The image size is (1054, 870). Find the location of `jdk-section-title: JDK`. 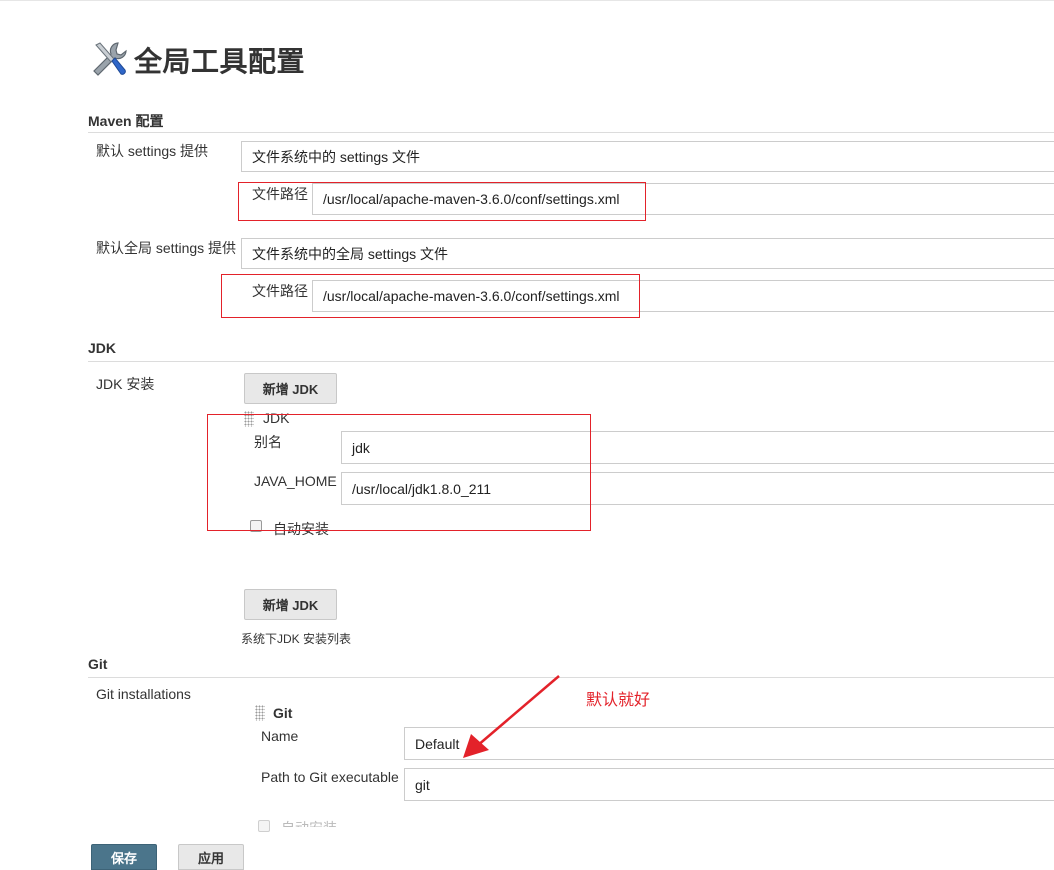

jdk-section-title: JDK is located at coordinates (102, 348).